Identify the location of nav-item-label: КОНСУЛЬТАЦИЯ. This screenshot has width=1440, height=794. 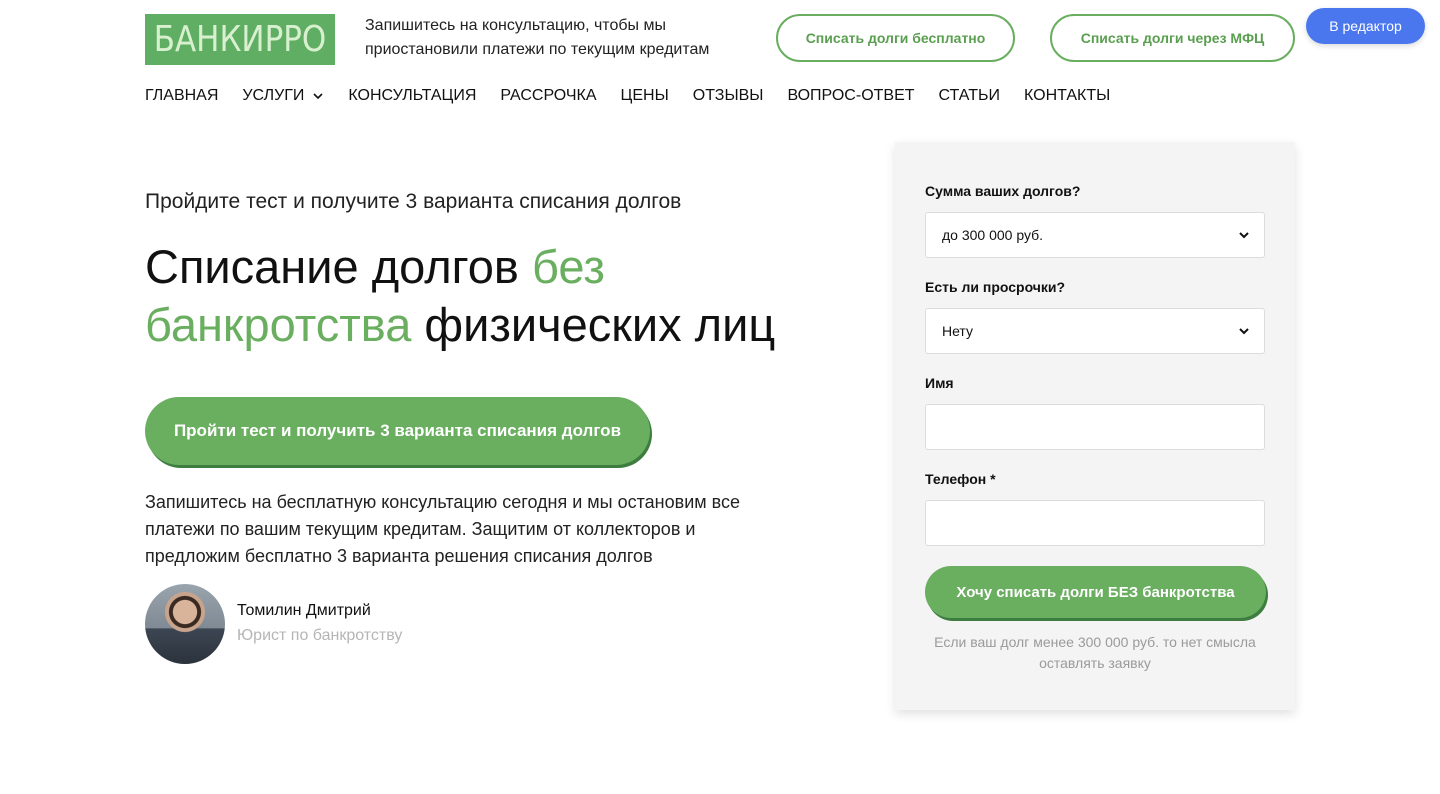
(412, 95).